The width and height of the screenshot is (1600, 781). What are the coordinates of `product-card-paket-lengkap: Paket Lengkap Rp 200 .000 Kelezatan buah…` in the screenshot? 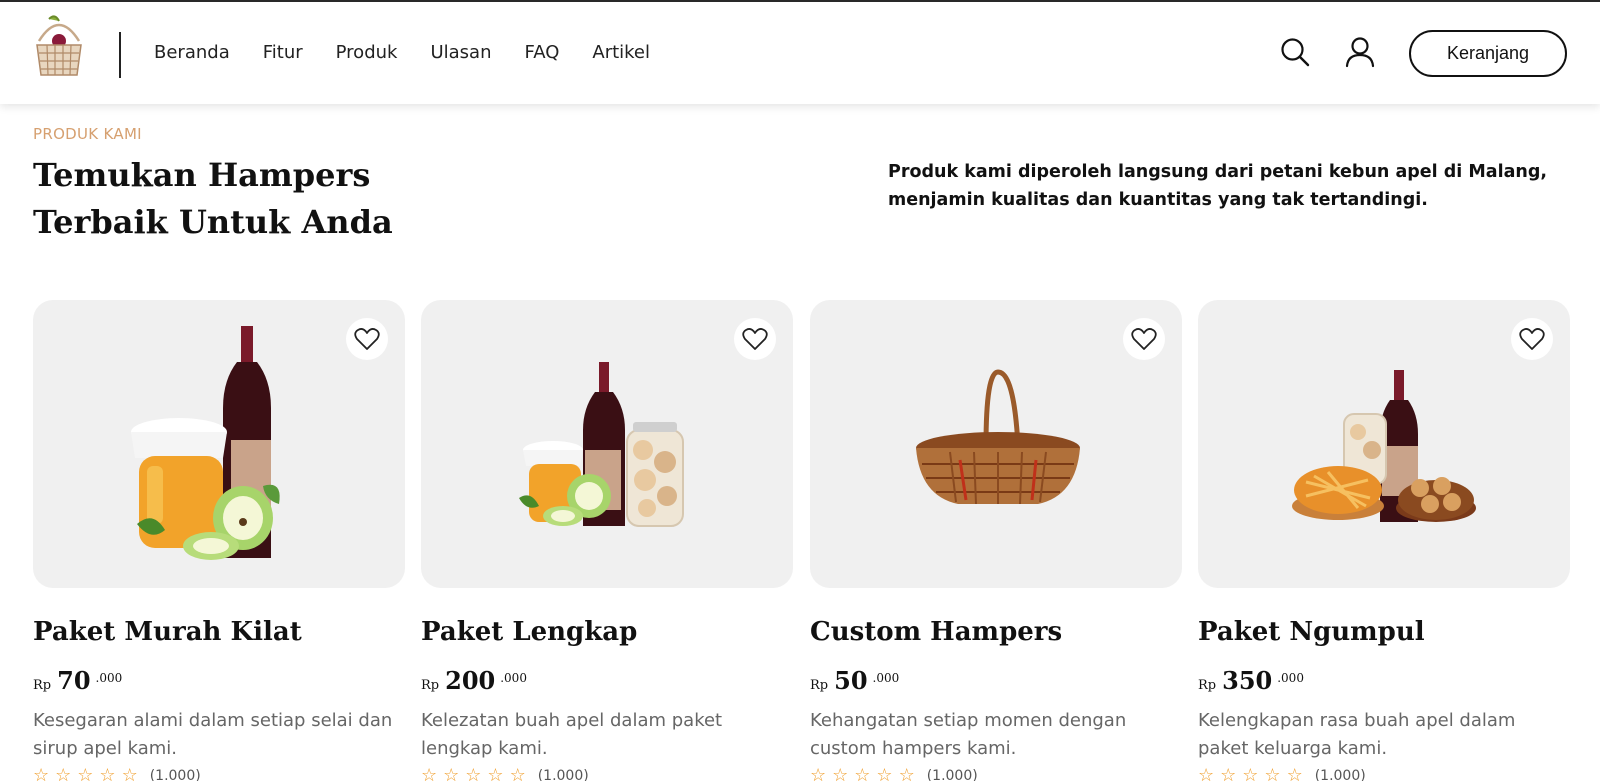 It's located at (607, 540).